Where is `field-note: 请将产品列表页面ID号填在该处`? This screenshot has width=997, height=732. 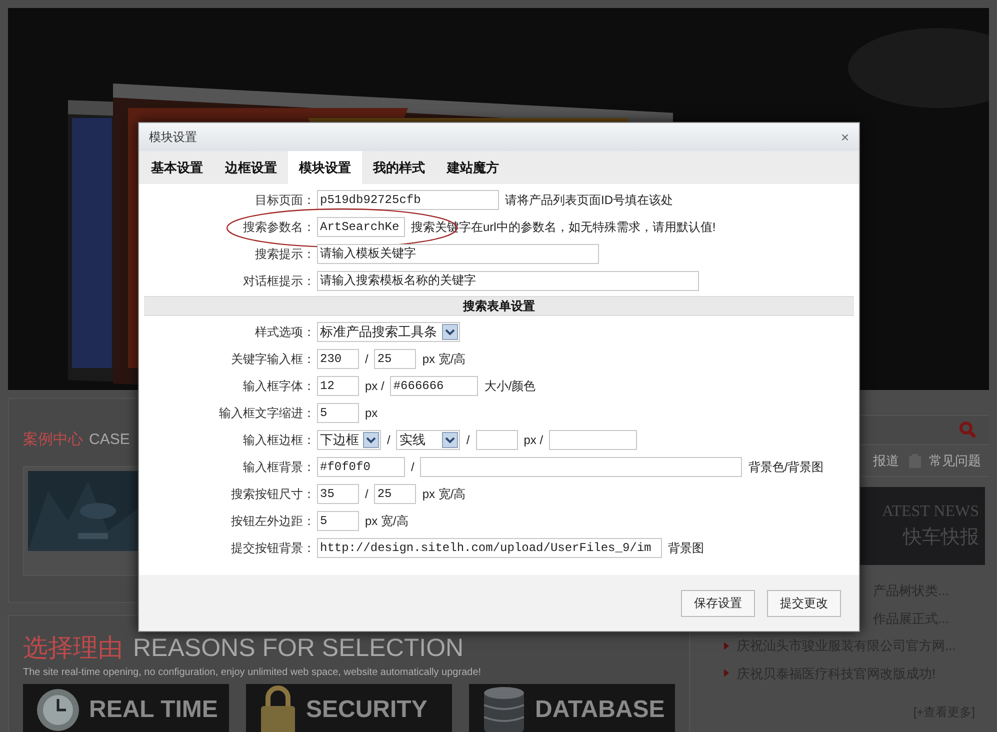 field-note: 请将产品列表页面ID号填在该处 is located at coordinates (589, 200).